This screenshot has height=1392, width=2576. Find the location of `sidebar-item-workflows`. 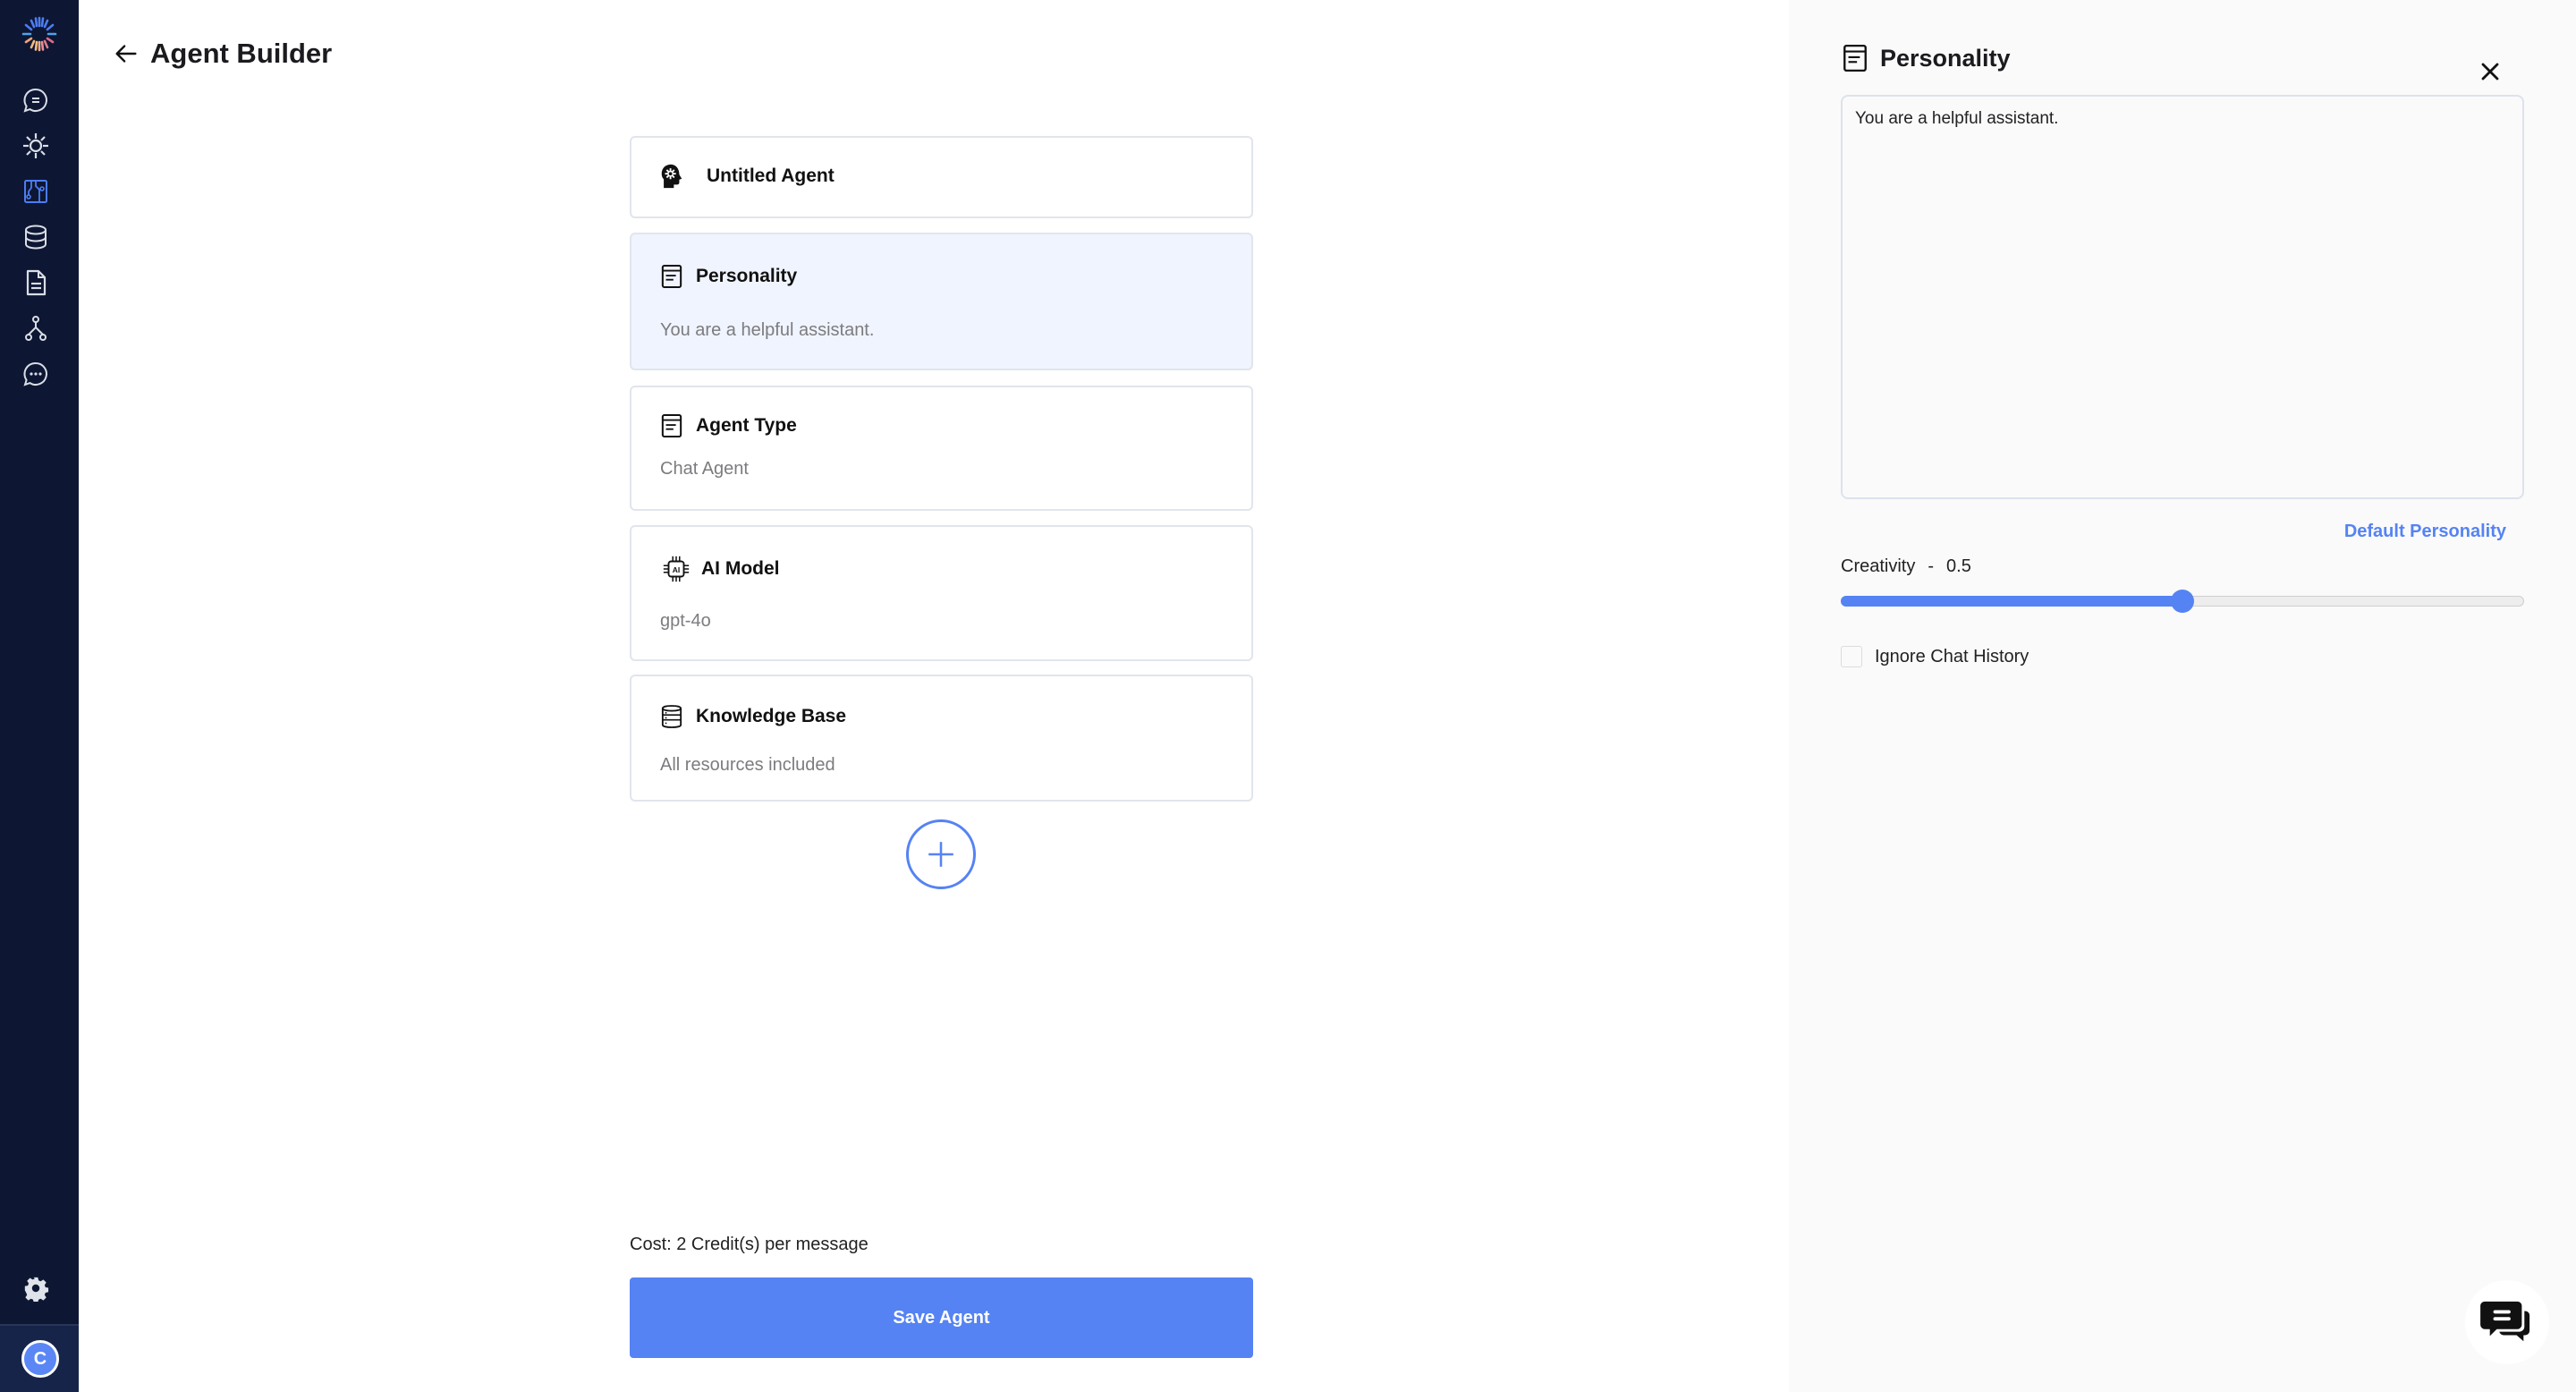

sidebar-item-workflows is located at coordinates (36, 328).